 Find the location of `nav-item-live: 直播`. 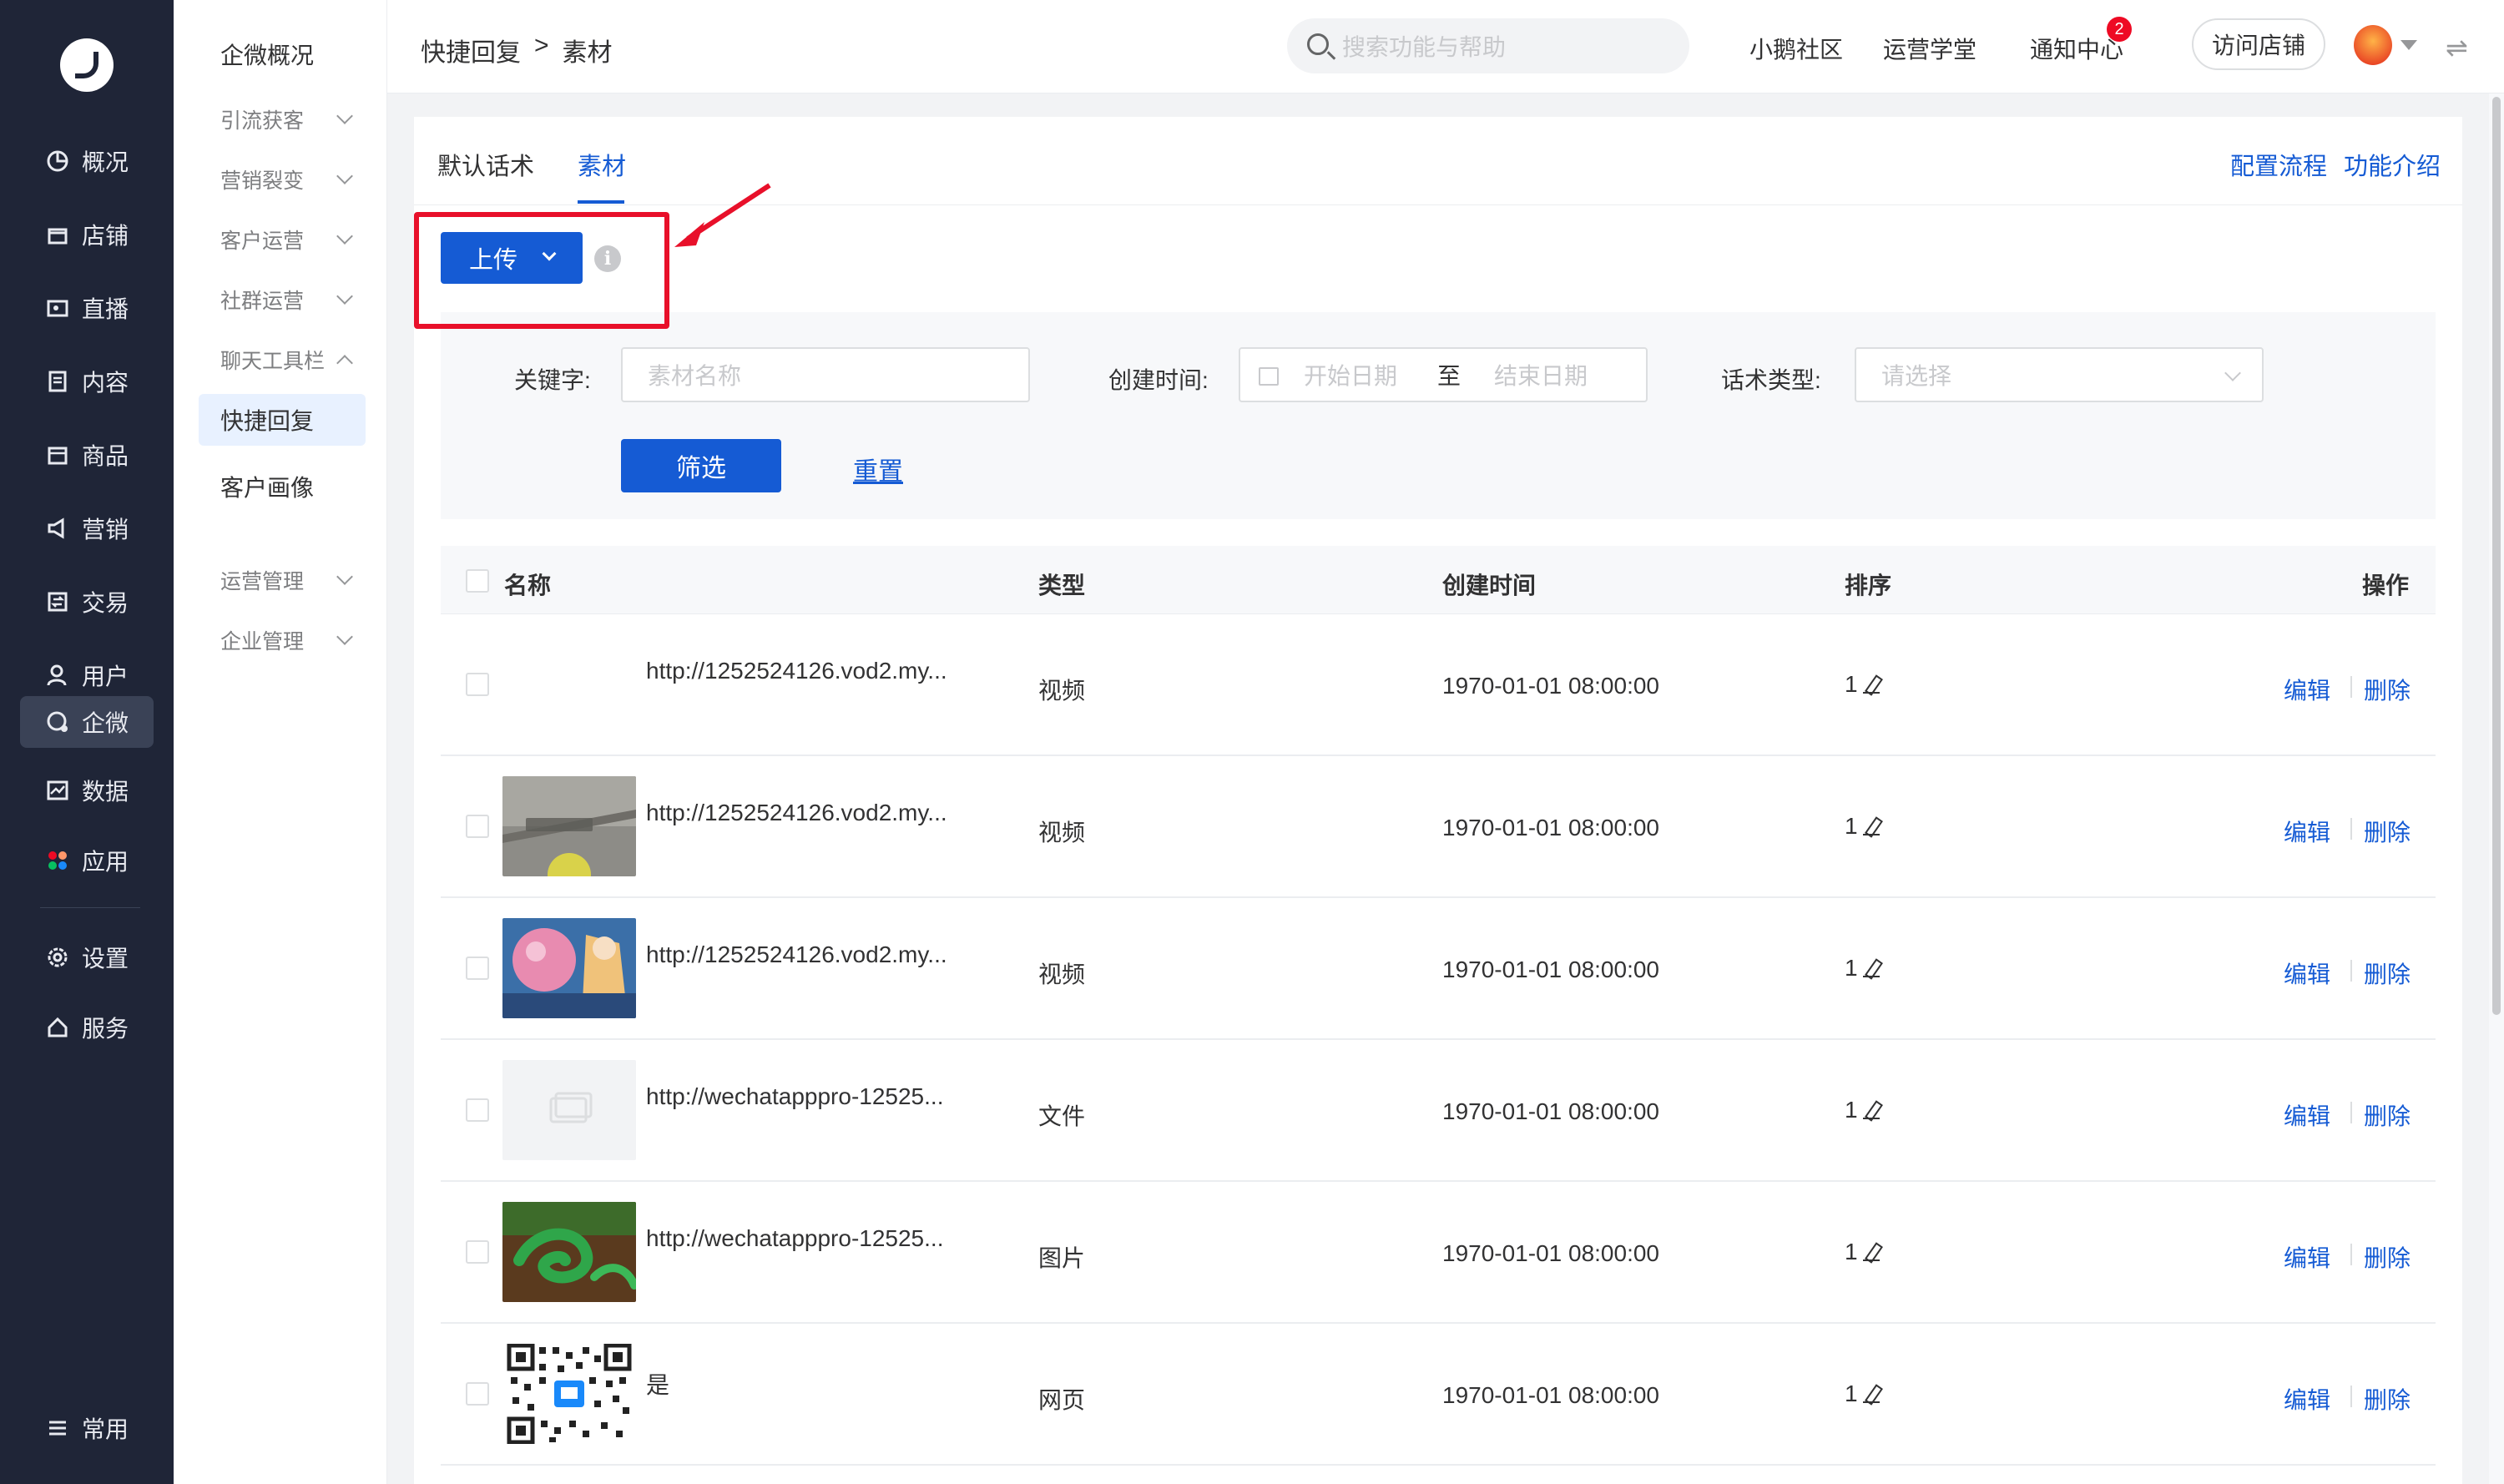

nav-item-live: 直播 is located at coordinates (87, 308).